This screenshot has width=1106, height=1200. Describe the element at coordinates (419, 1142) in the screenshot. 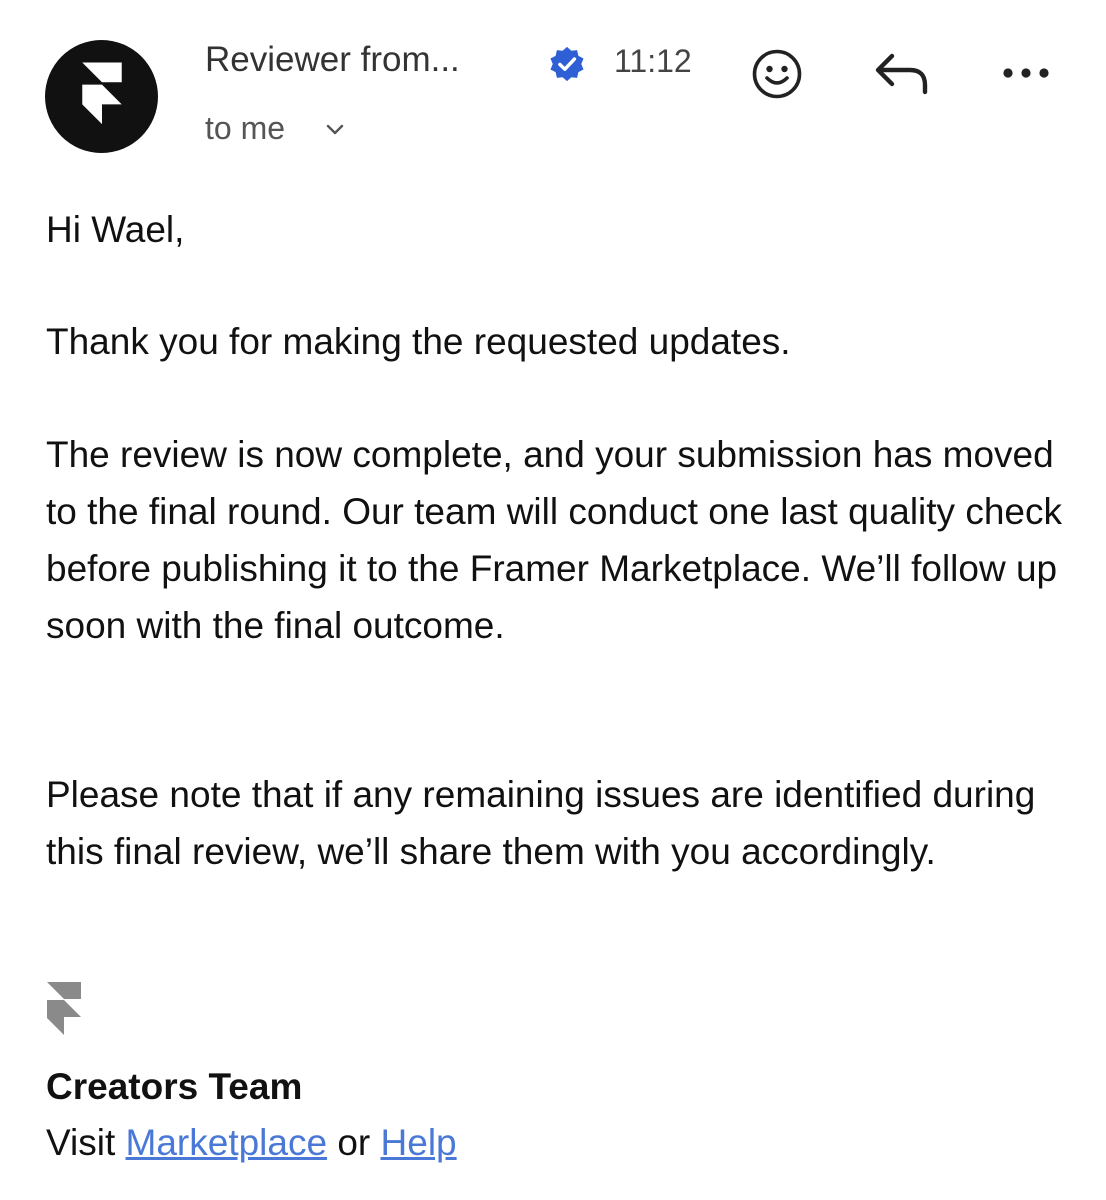

I see `help-link: Help` at that location.